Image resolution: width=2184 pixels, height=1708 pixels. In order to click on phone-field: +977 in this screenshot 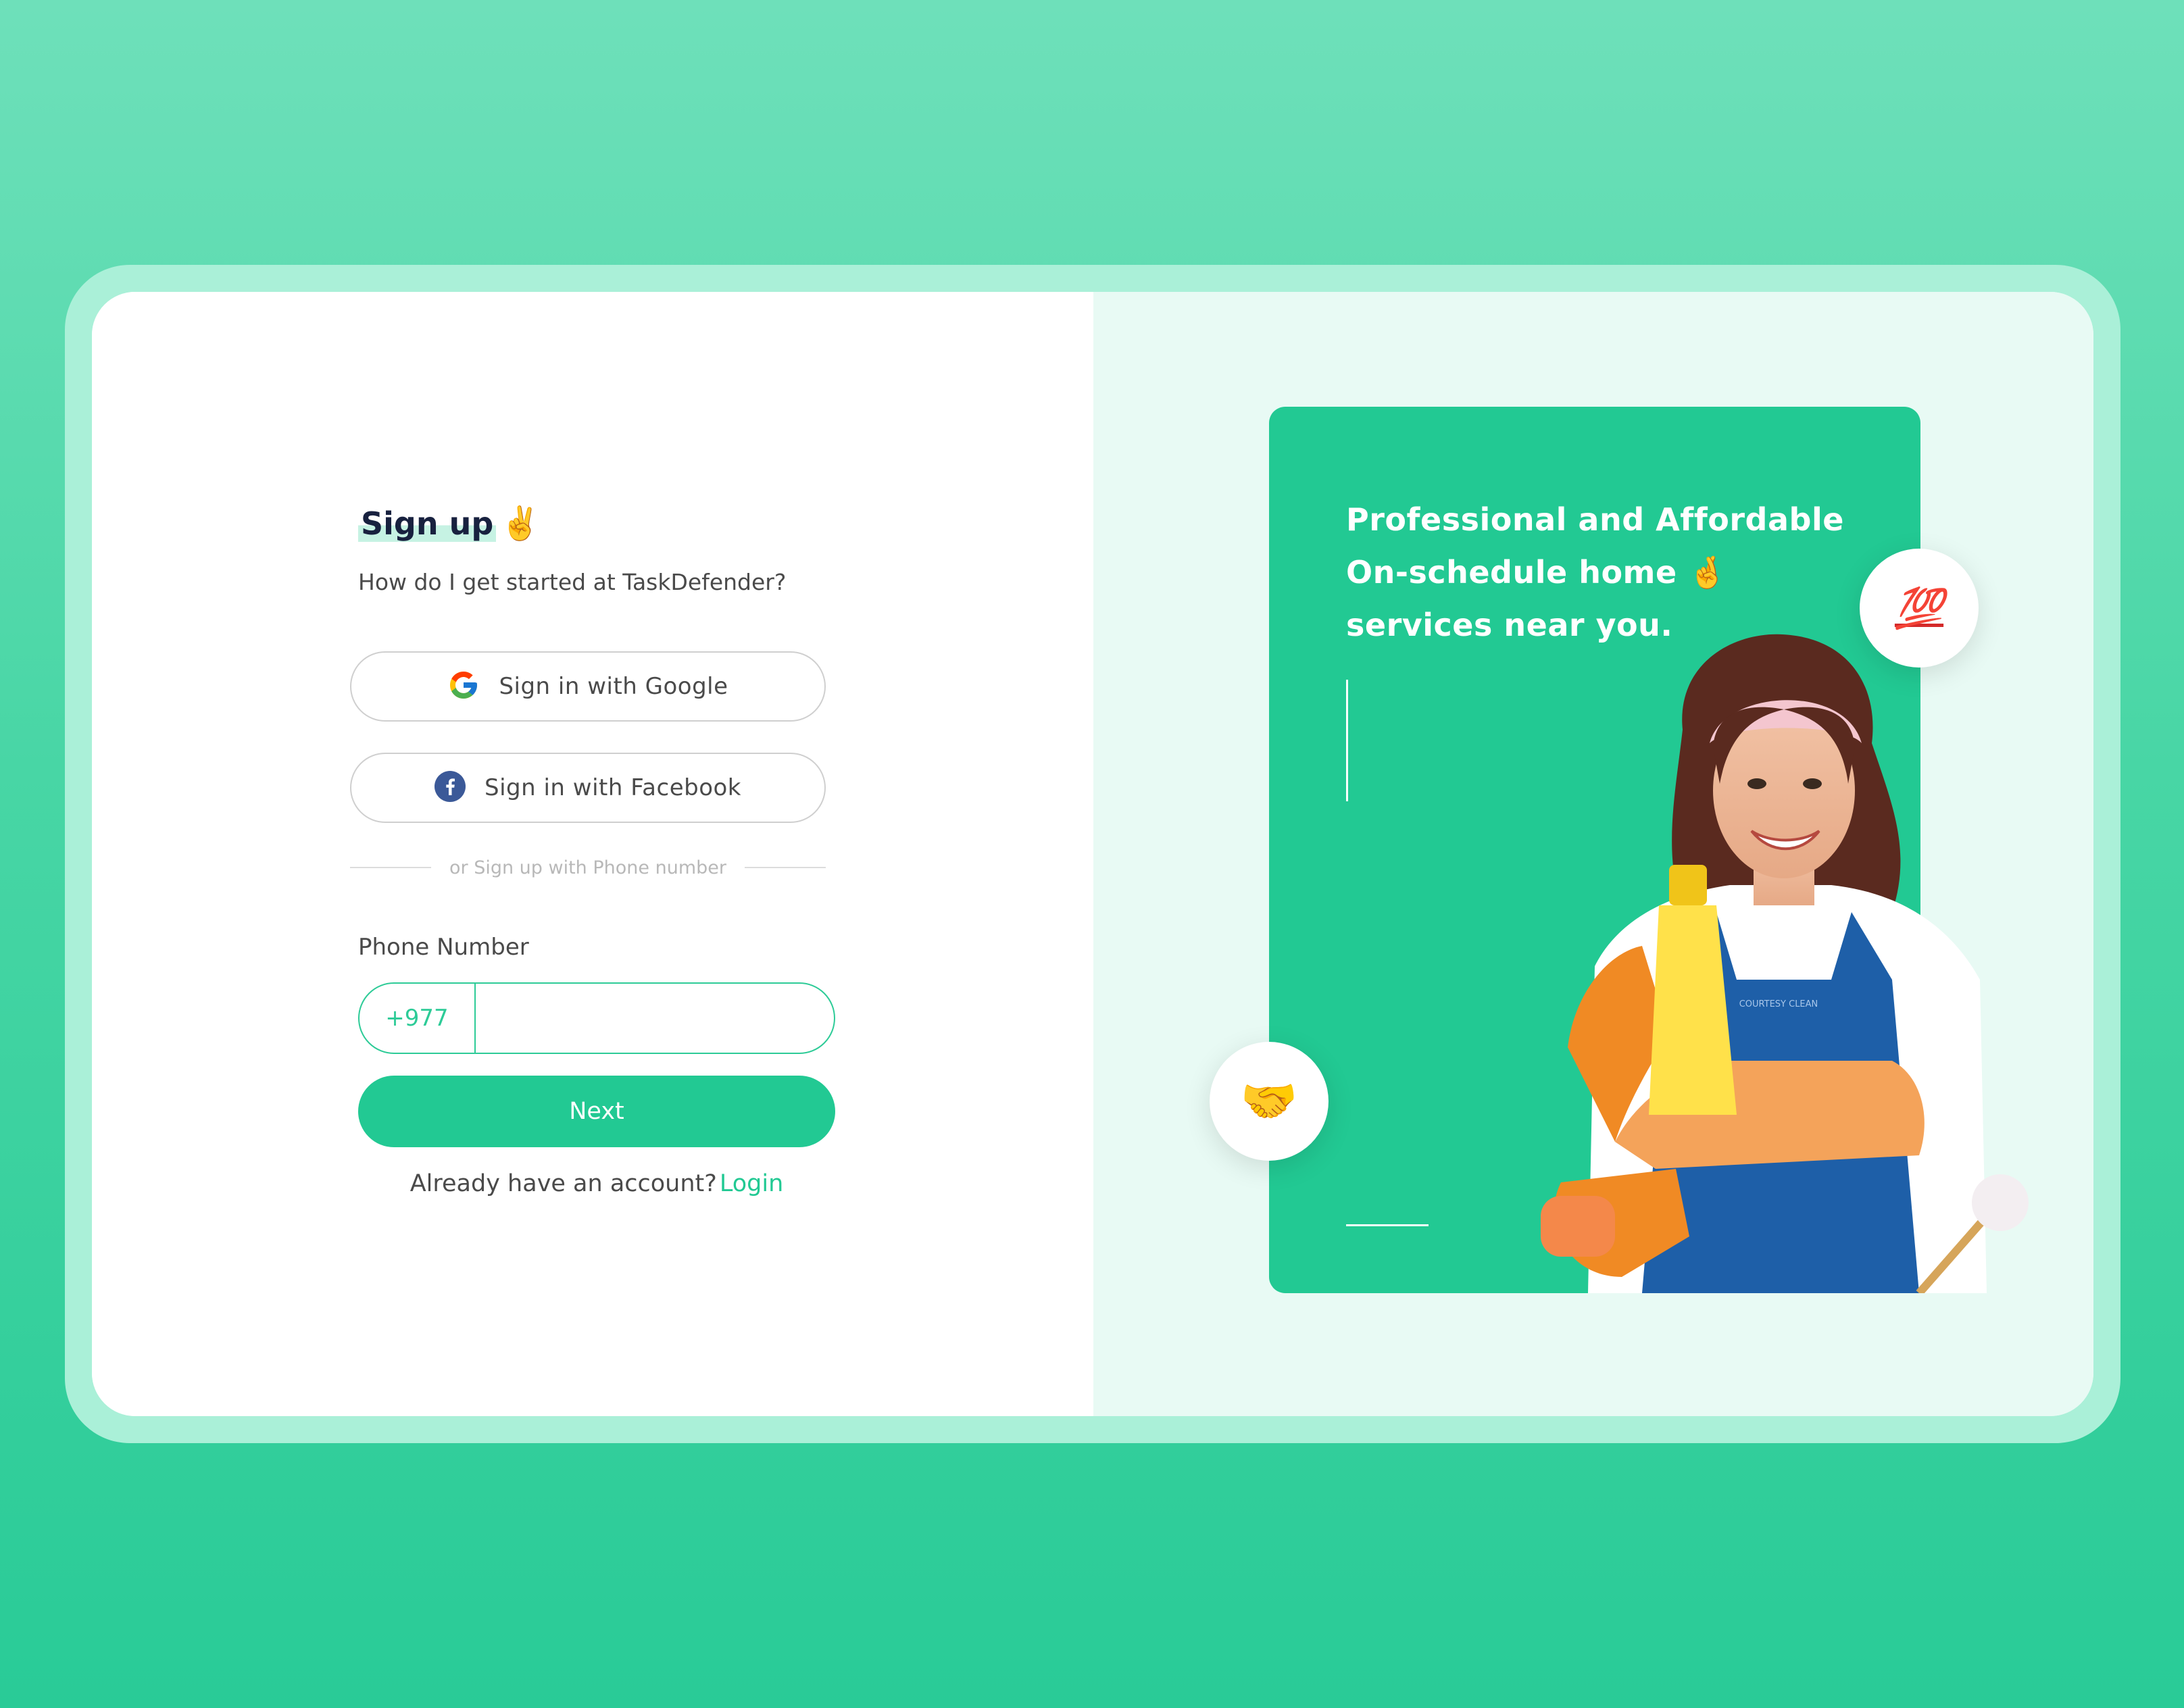, I will do `click(597, 1018)`.